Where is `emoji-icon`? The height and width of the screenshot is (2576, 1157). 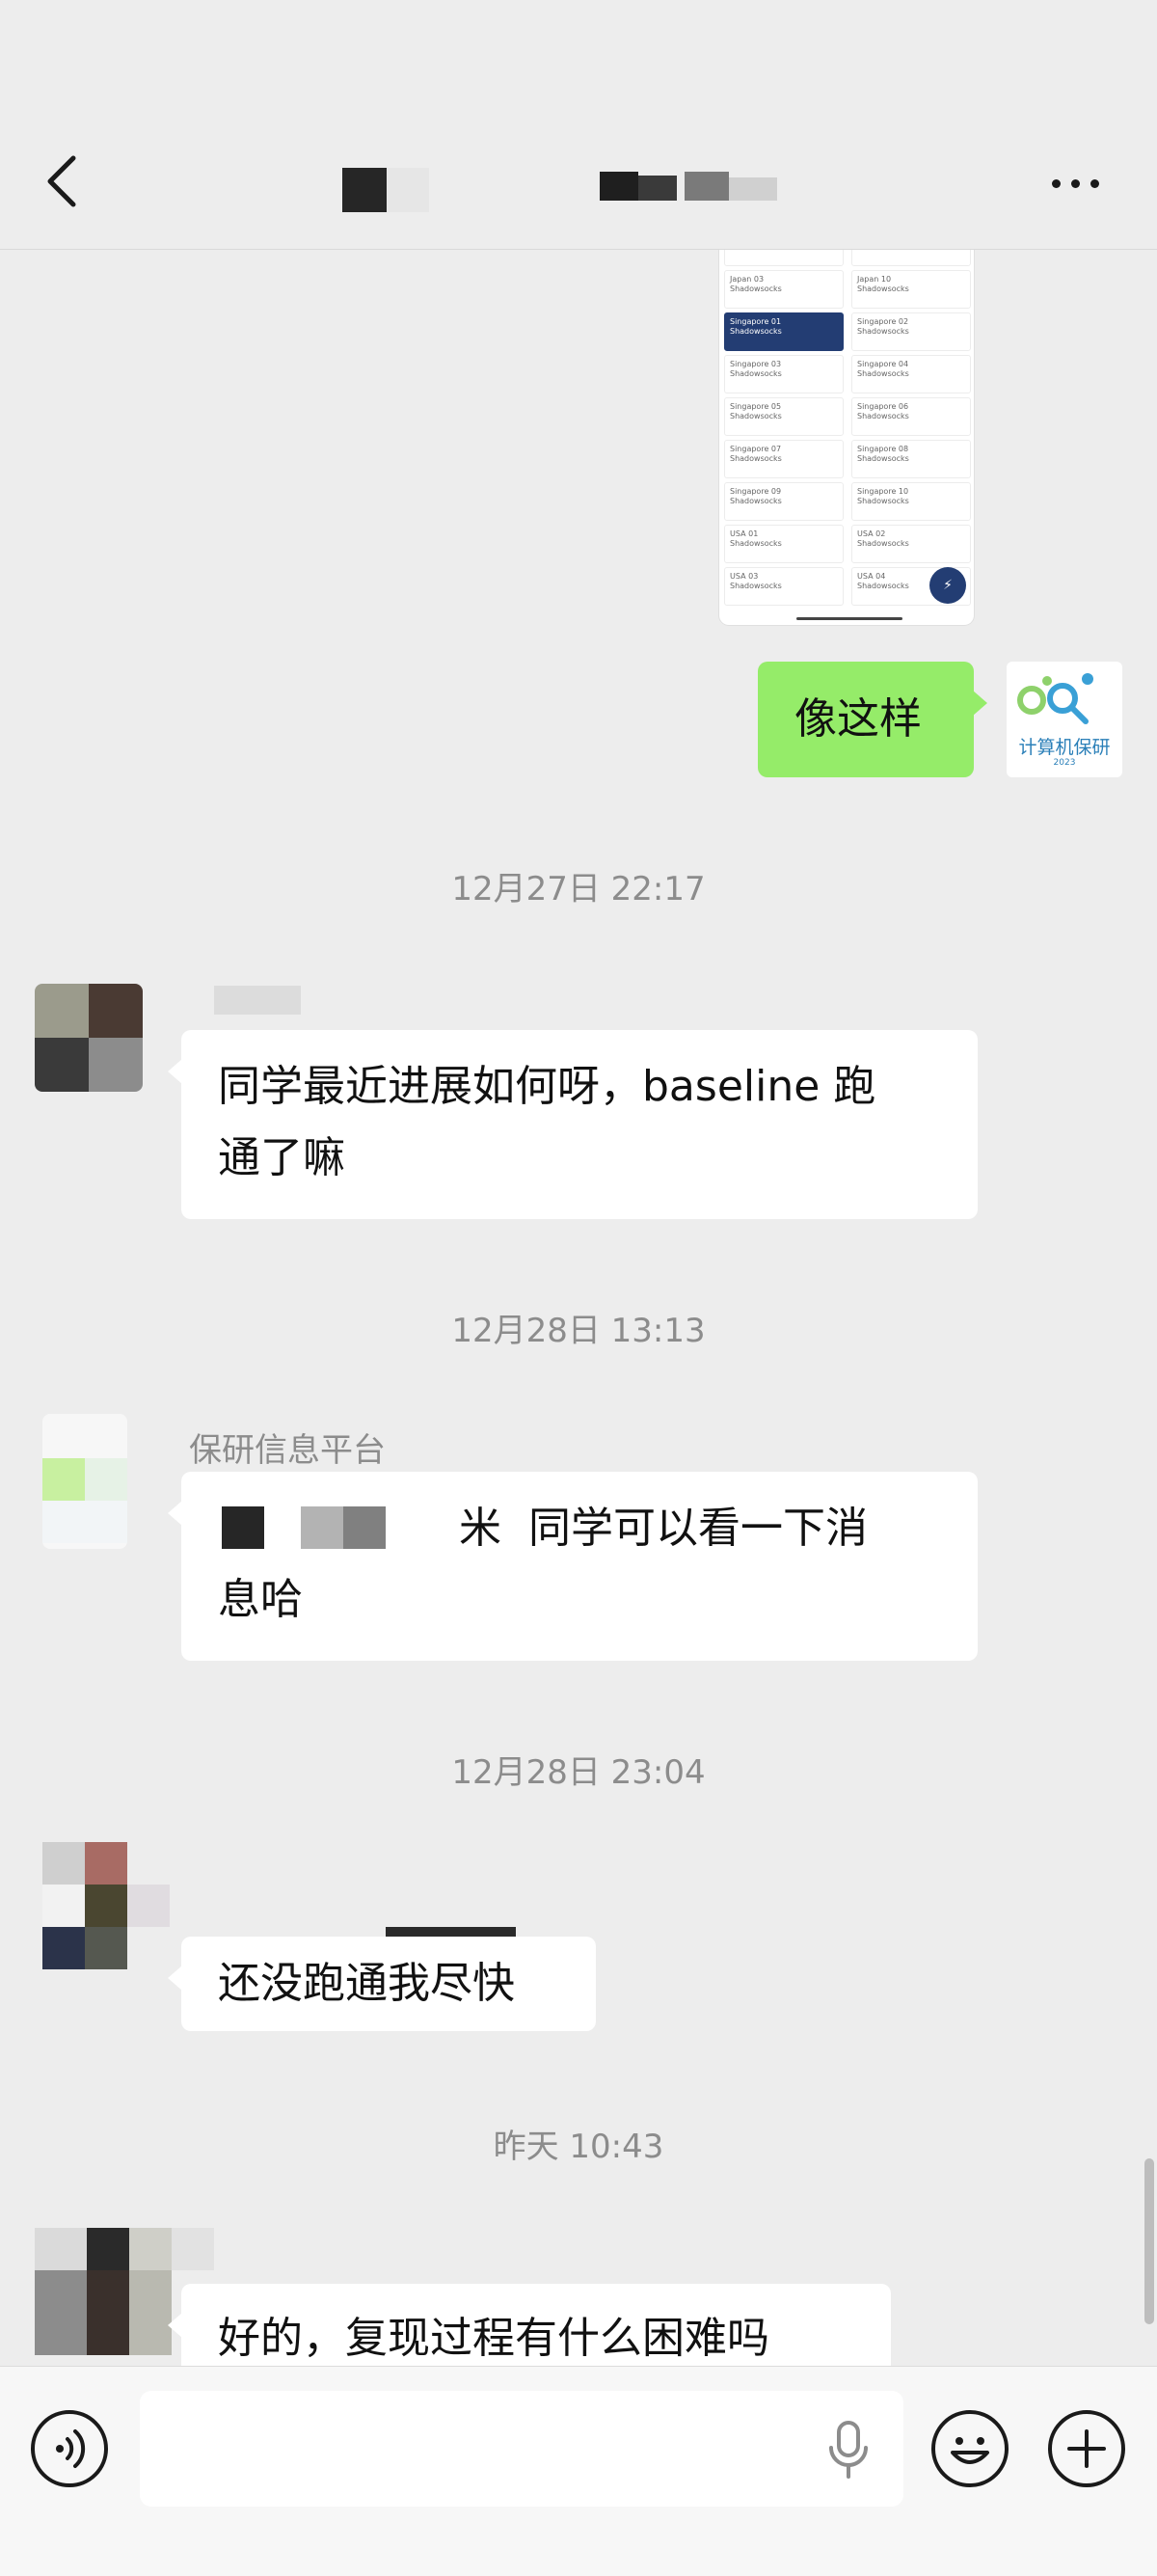
emoji-icon is located at coordinates (970, 2448).